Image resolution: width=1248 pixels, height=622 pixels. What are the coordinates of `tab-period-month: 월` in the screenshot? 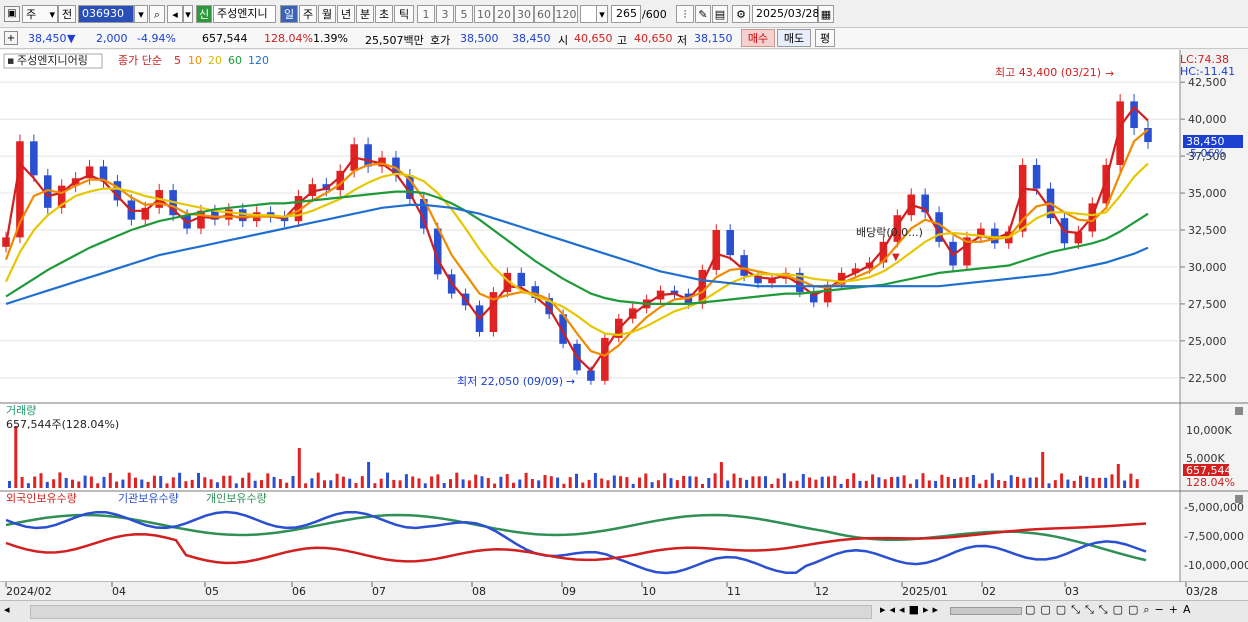 It's located at (327, 14).